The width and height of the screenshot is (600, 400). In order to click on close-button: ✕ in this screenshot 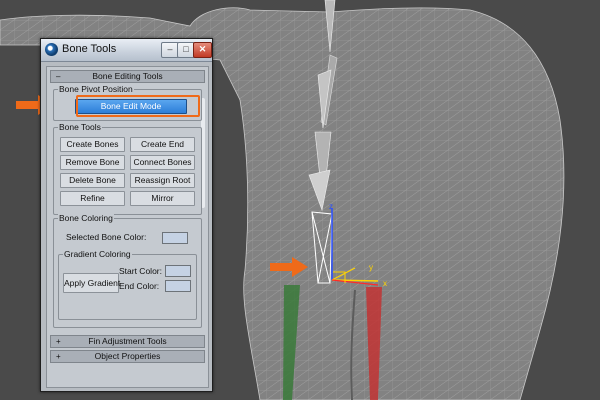, I will do `click(202, 50)`.